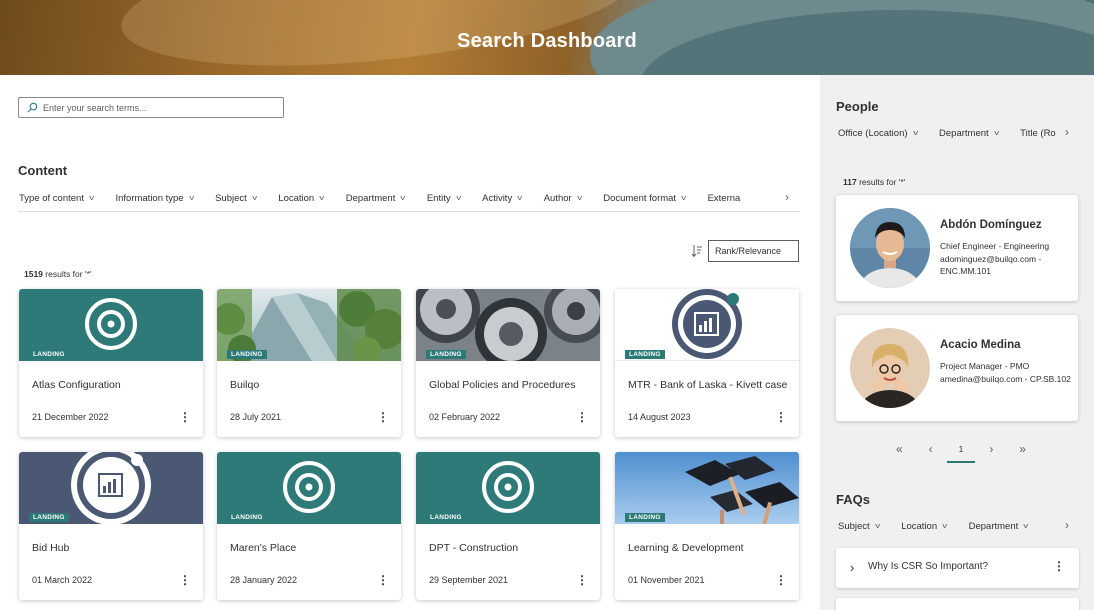 The image size is (1094, 610). I want to click on page-title: Search Dashboard, so click(547, 41).